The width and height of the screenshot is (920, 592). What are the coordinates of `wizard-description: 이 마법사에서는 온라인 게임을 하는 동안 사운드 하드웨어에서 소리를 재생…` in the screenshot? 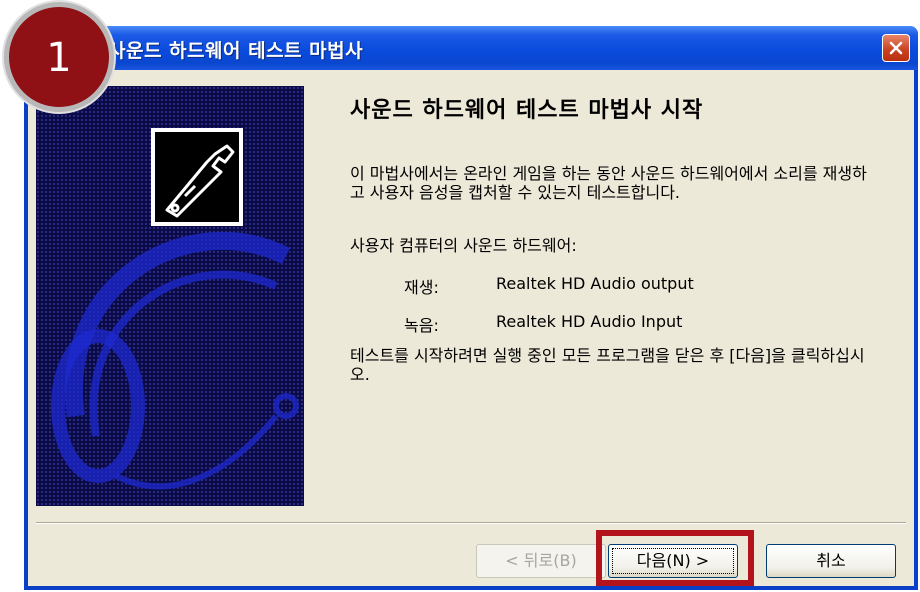 It's located at (608, 183).